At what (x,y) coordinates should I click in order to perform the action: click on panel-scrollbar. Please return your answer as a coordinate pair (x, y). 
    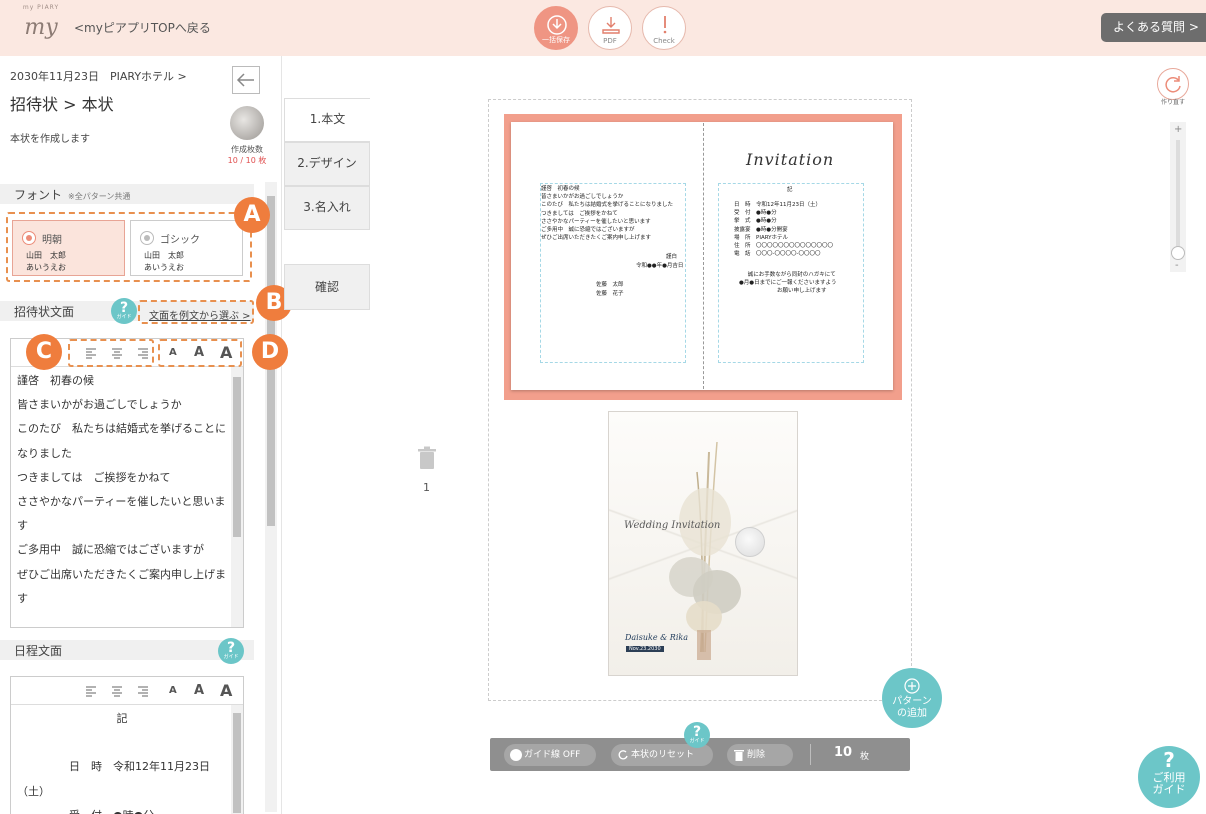
    Looking at the image, I should click on (271, 497).